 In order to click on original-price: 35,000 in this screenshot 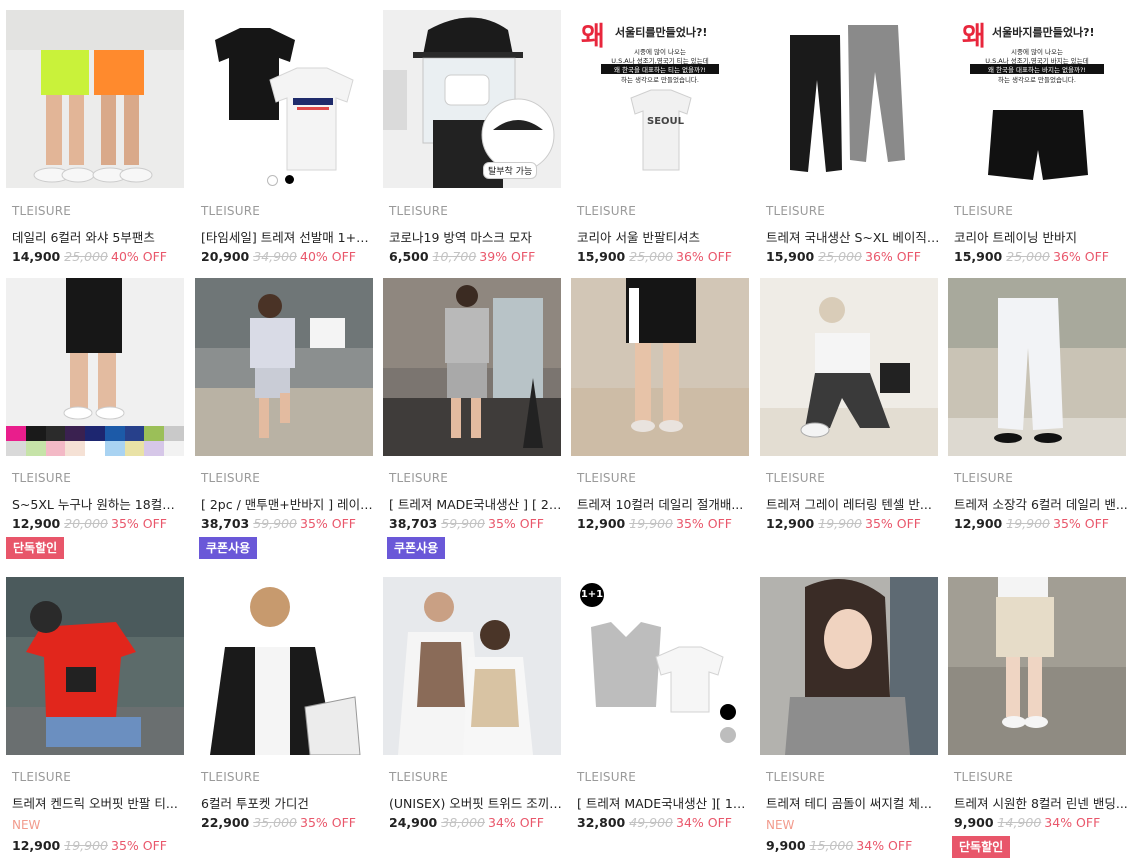, I will do `click(275, 822)`.